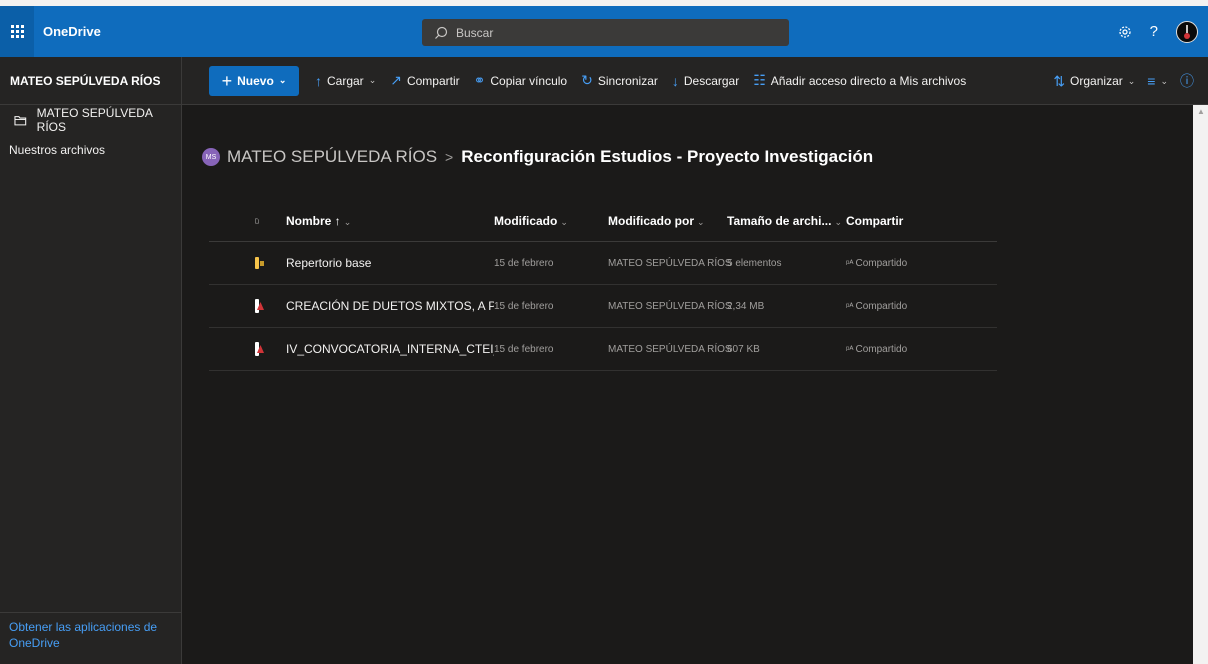 The height and width of the screenshot is (664, 1208). I want to click on account-avatar, so click(1187, 31).